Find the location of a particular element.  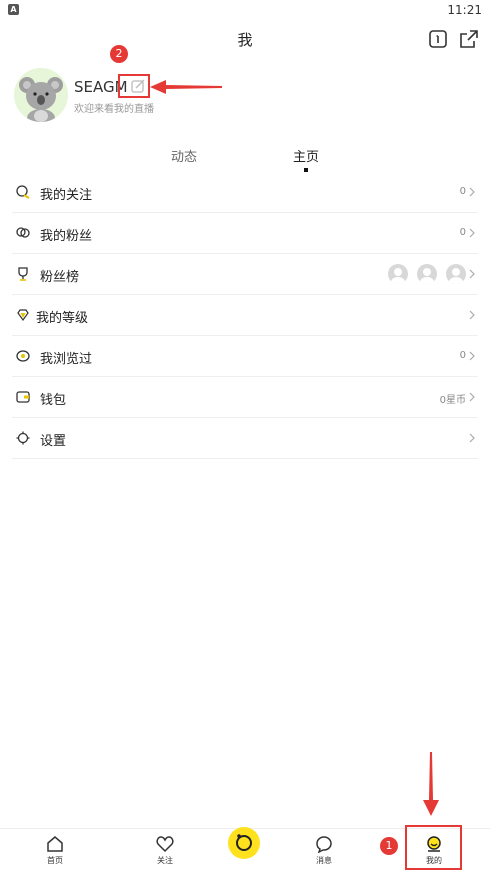

profile-header: SEAGM 欢迎来看我的直播 is located at coordinates (249, 96).